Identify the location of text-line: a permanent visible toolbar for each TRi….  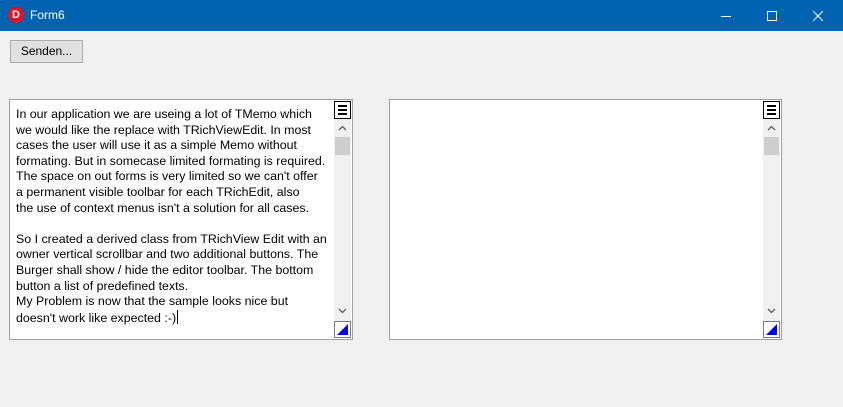
(158, 191).